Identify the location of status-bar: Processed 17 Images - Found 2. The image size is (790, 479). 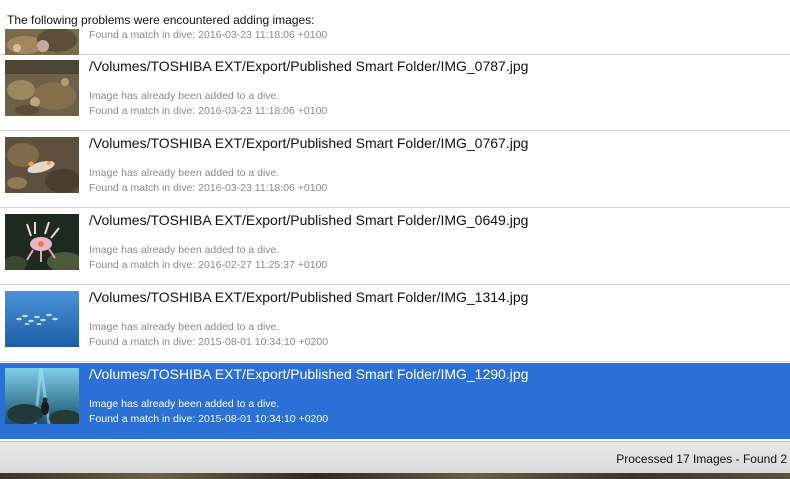
(395, 457).